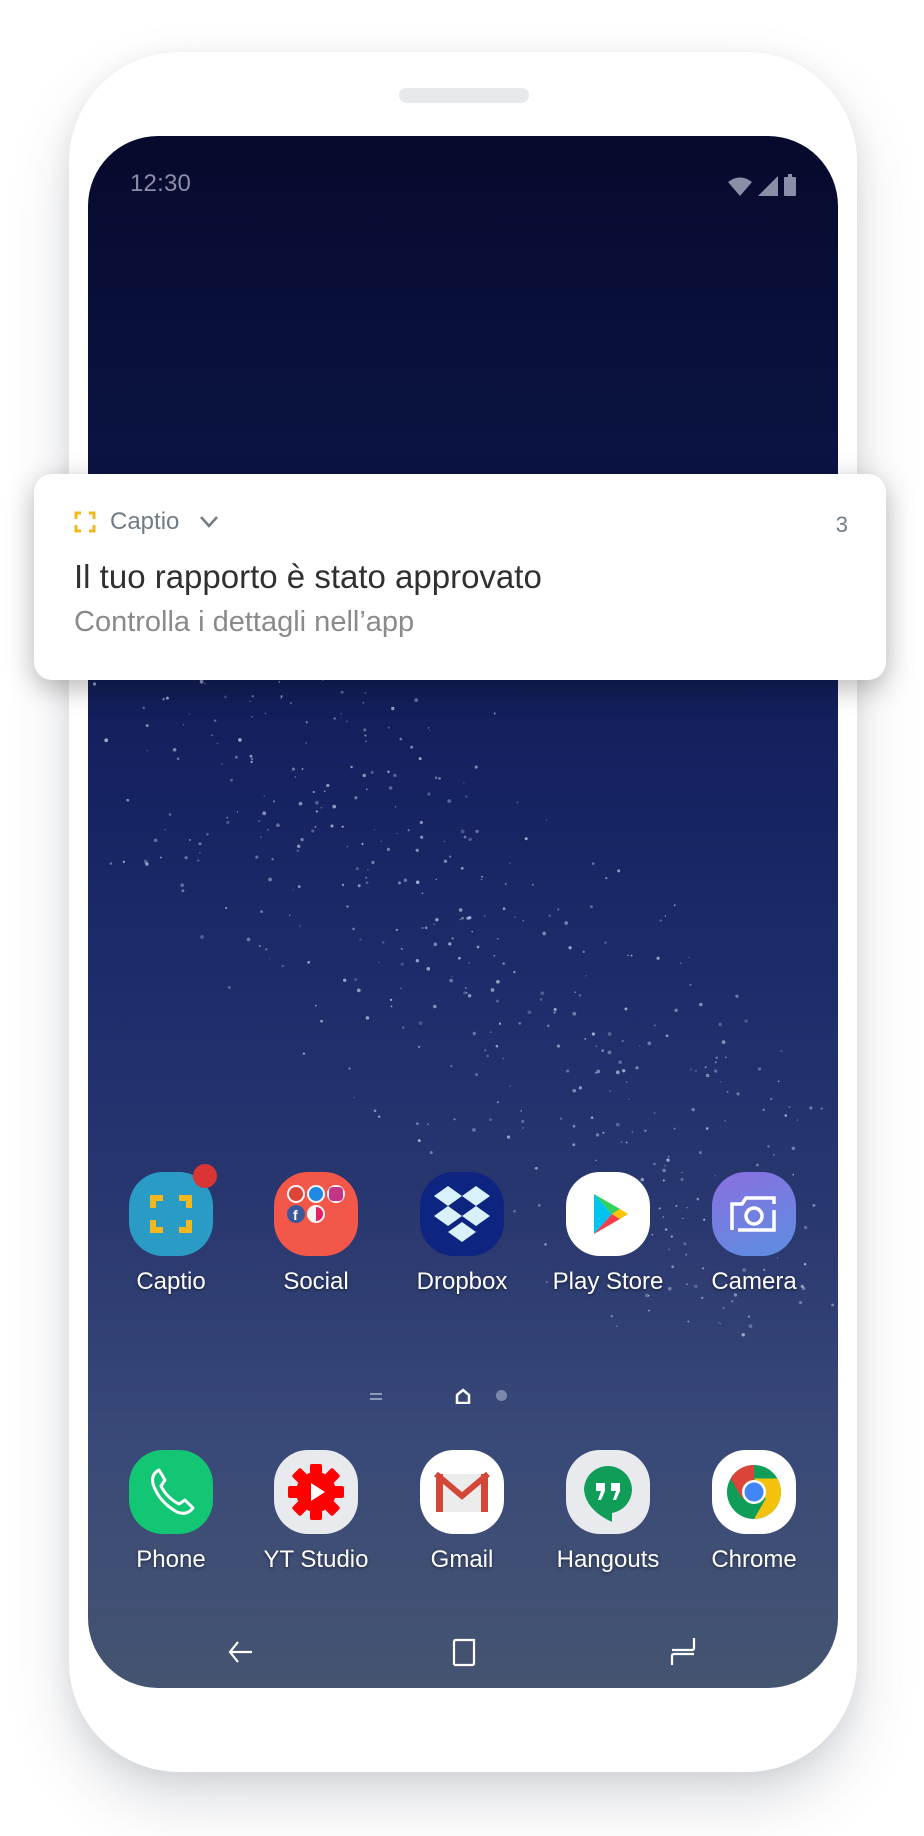  I want to click on chevron-down-icon, so click(209, 522).